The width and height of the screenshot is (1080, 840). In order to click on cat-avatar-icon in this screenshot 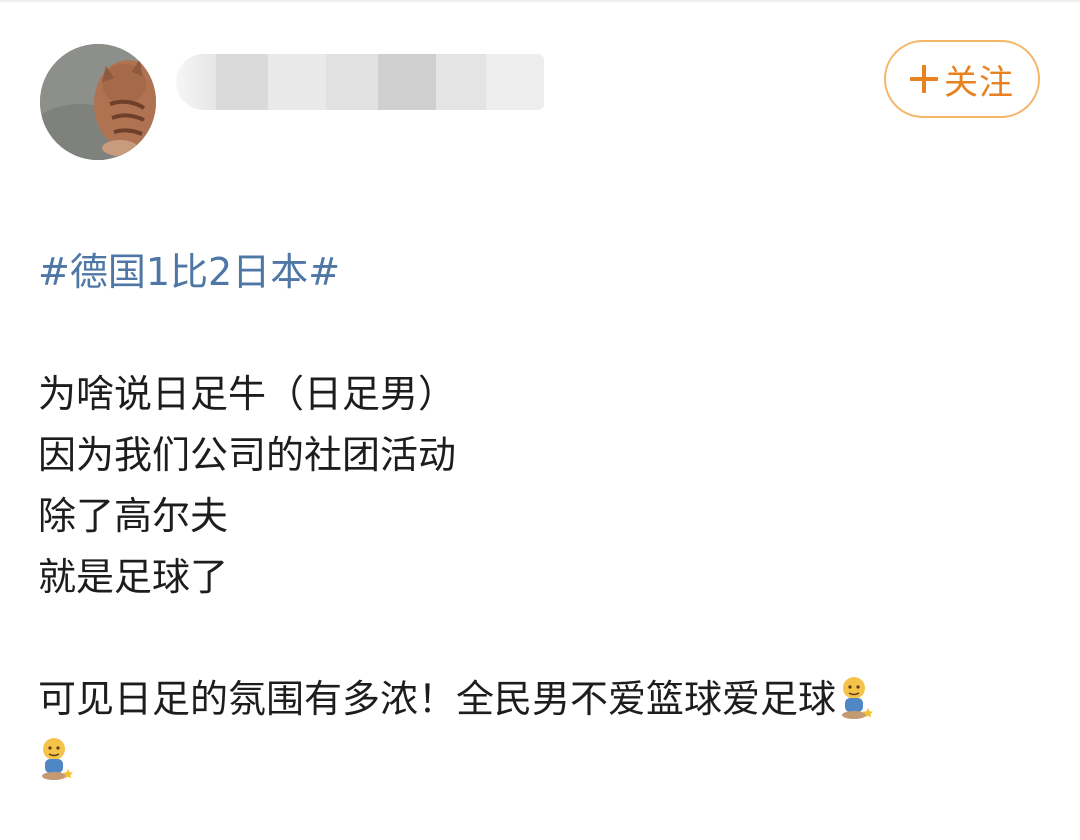, I will do `click(98, 102)`.